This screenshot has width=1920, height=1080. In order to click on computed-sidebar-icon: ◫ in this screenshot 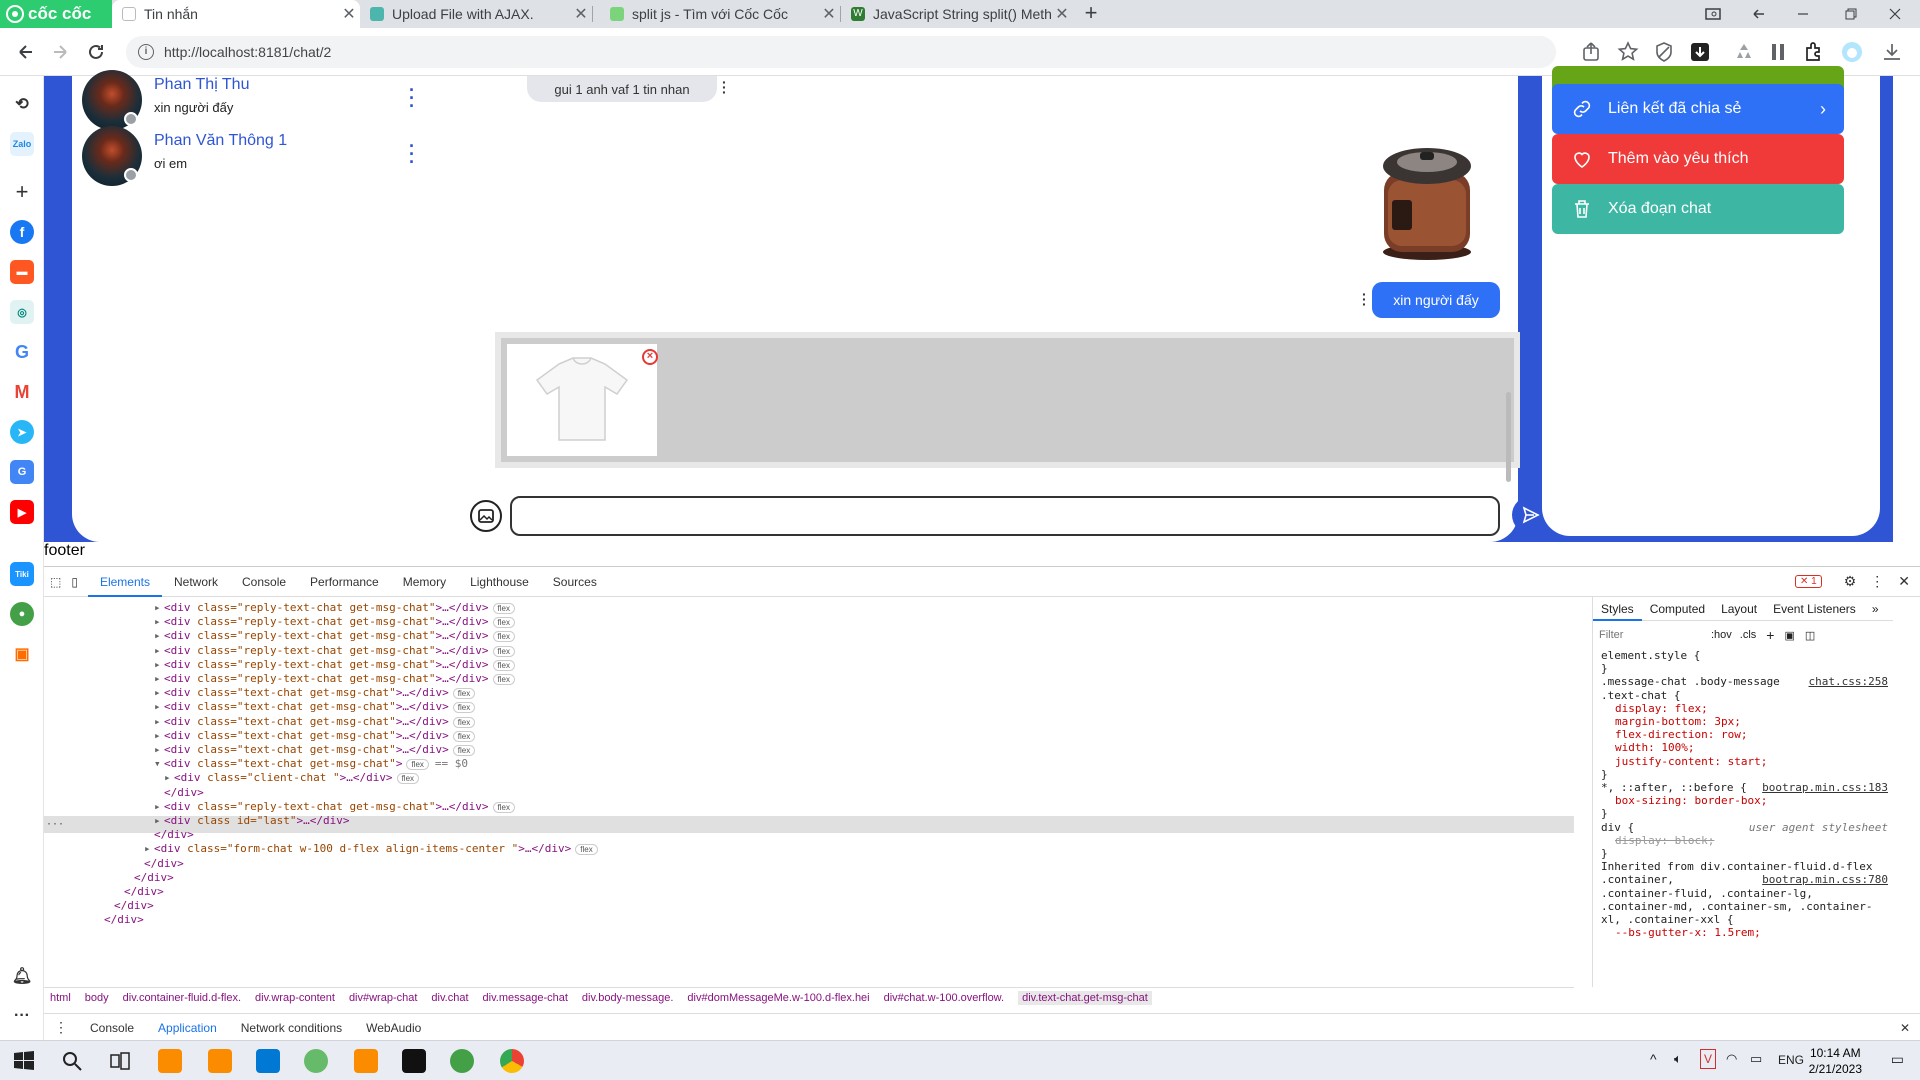, I will do `click(1810, 635)`.